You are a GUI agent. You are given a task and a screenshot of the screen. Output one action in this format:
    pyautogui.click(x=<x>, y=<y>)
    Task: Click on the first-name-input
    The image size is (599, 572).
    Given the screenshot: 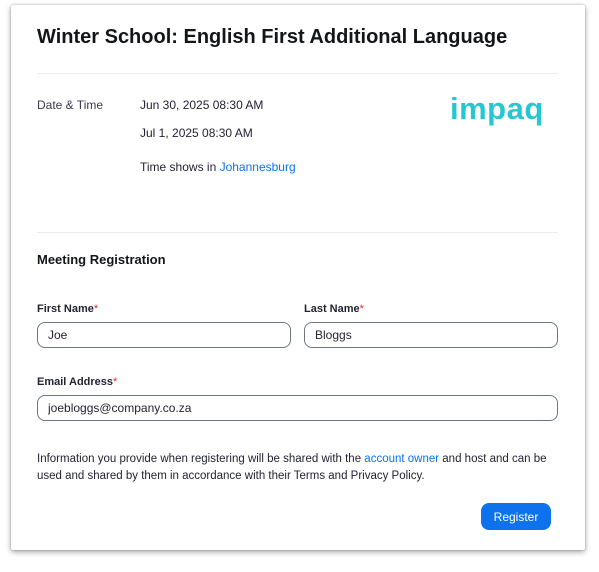 What is the action you would take?
    pyautogui.click(x=164, y=335)
    